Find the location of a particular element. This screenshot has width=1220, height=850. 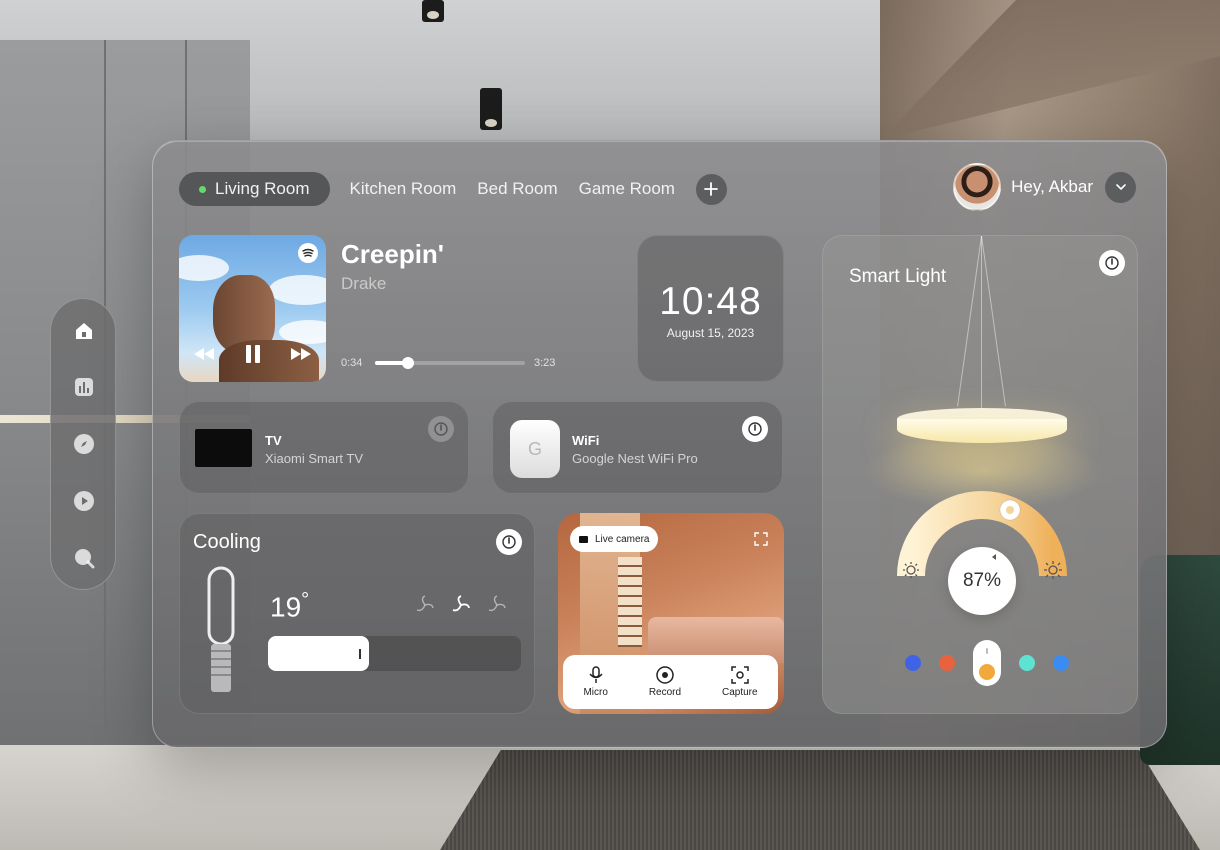

tab-living-room: Living Room is located at coordinates (254, 189).